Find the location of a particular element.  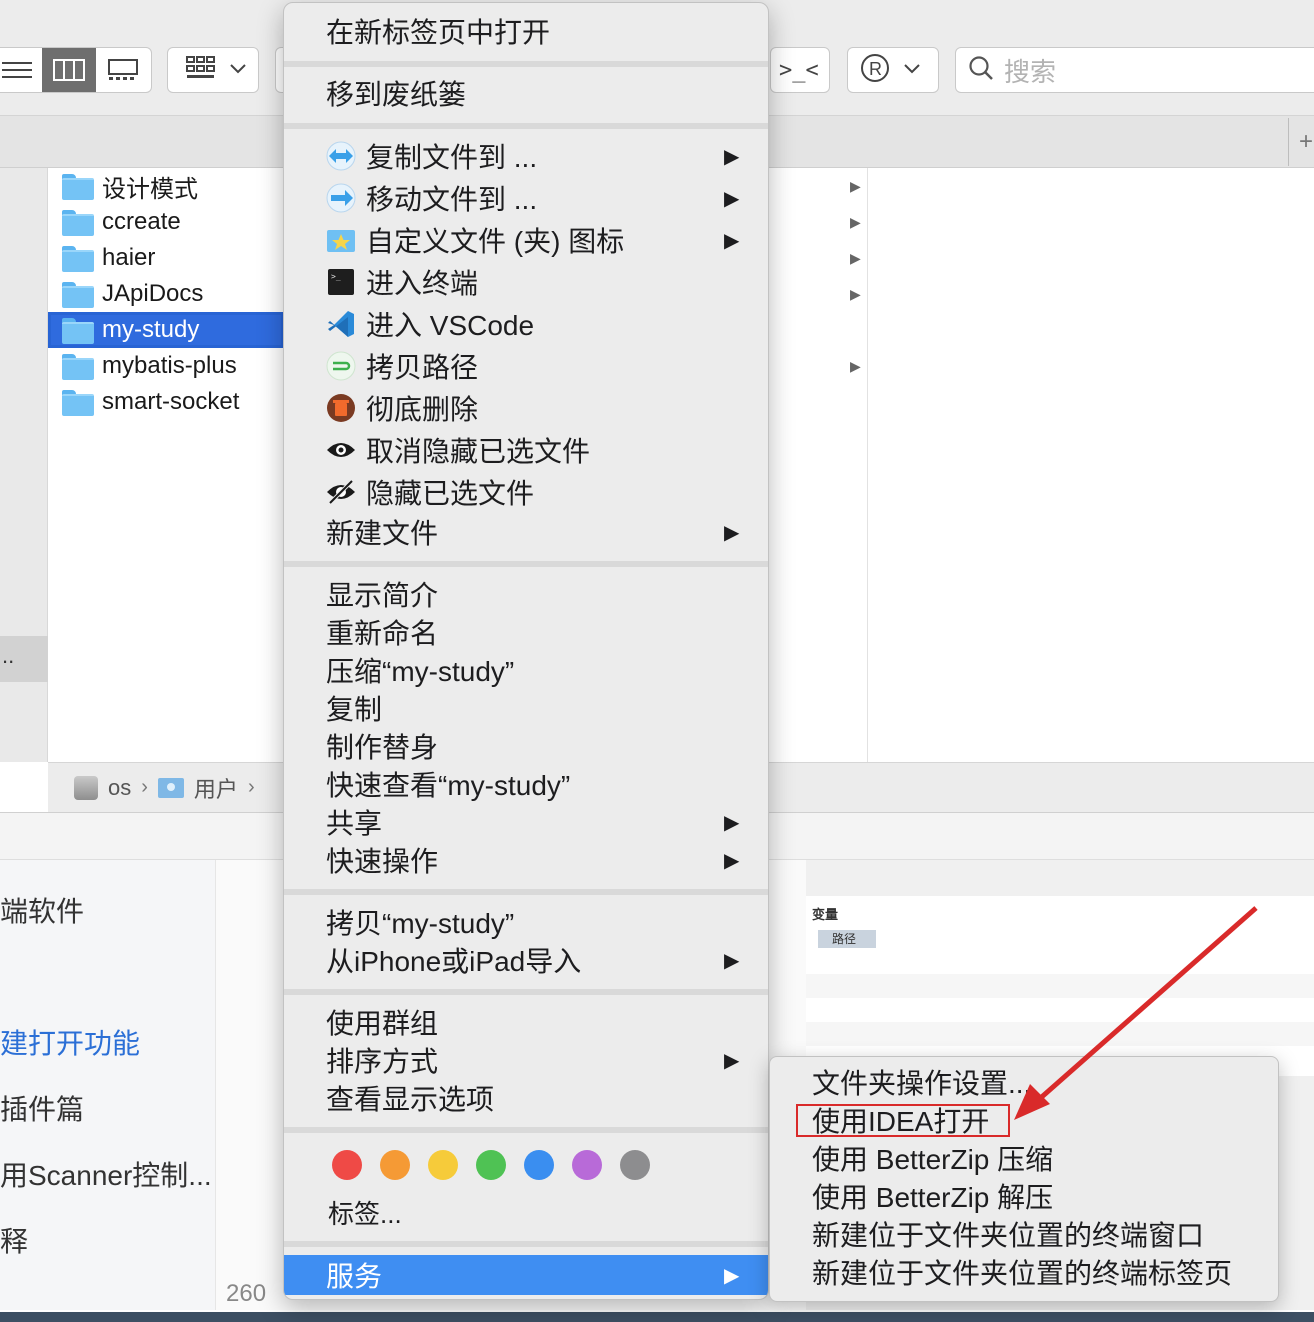

menu-item-make-alias: 制作替身 is located at coordinates (526, 746).